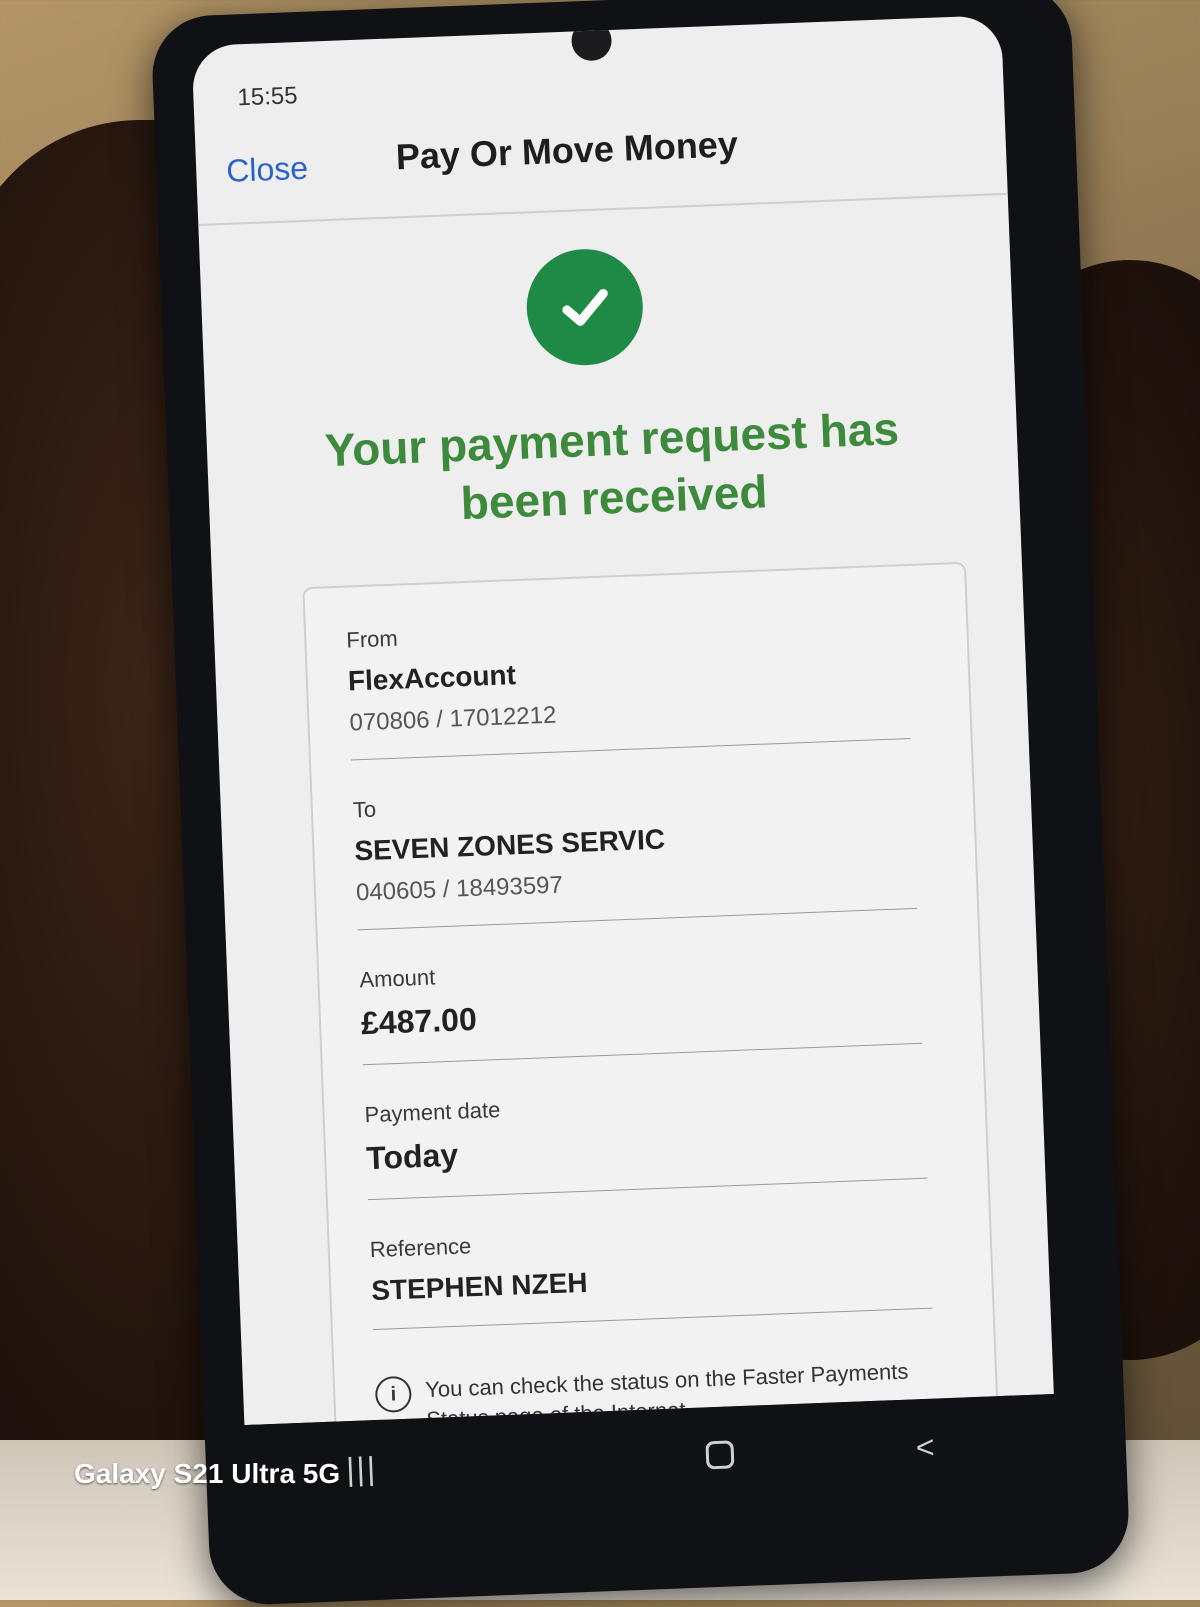  I want to click on reference-value: STEPHEN NZEH, so click(479, 1286).